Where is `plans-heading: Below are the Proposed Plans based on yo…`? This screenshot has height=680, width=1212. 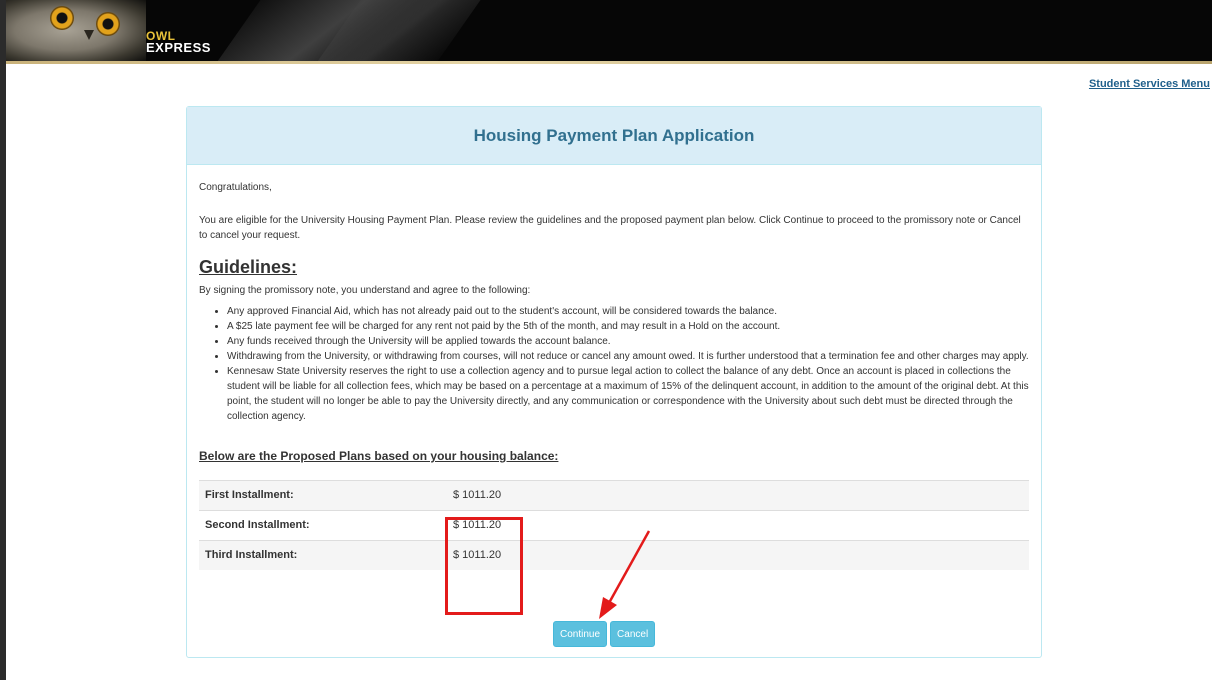 plans-heading: Below are the Proposed Plans based on yo… is located at coordinates (379, 456).